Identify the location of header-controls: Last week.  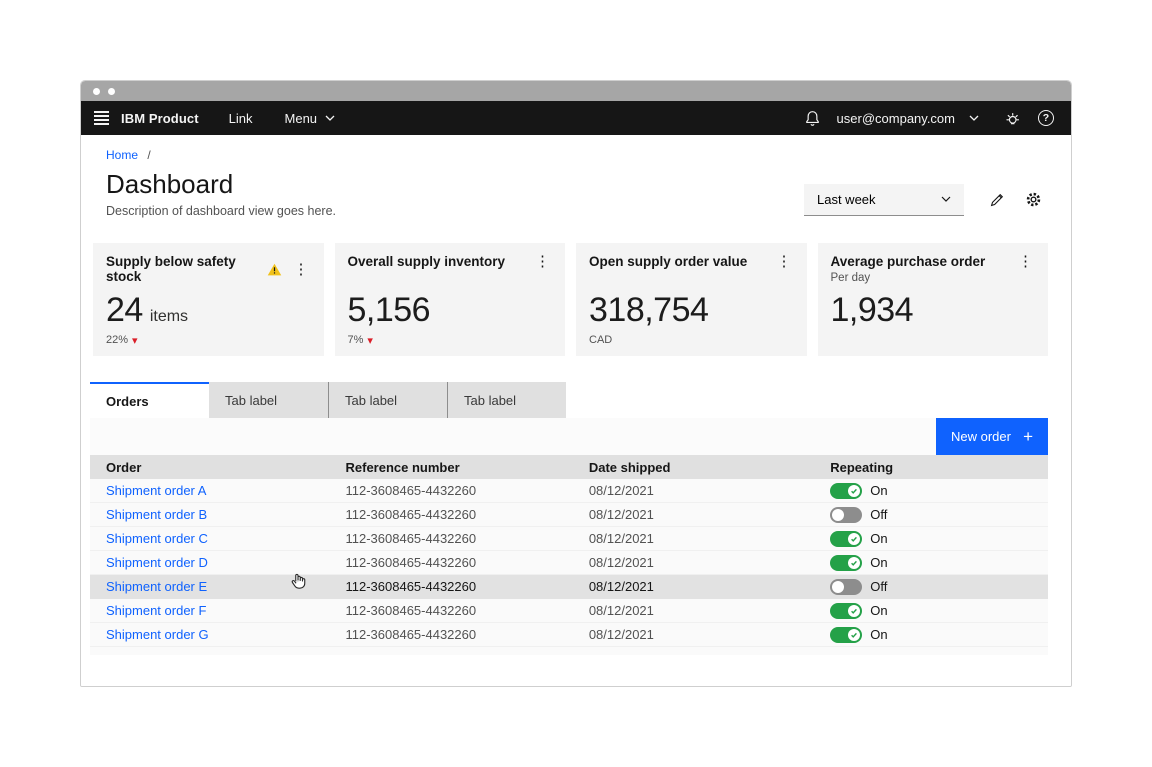
(926, 199).